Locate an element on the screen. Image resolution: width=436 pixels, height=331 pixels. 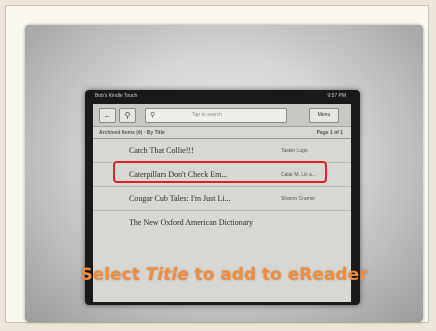
list-sort-label: Archived Items (4) · By Title is located at coordinates (132, 133).